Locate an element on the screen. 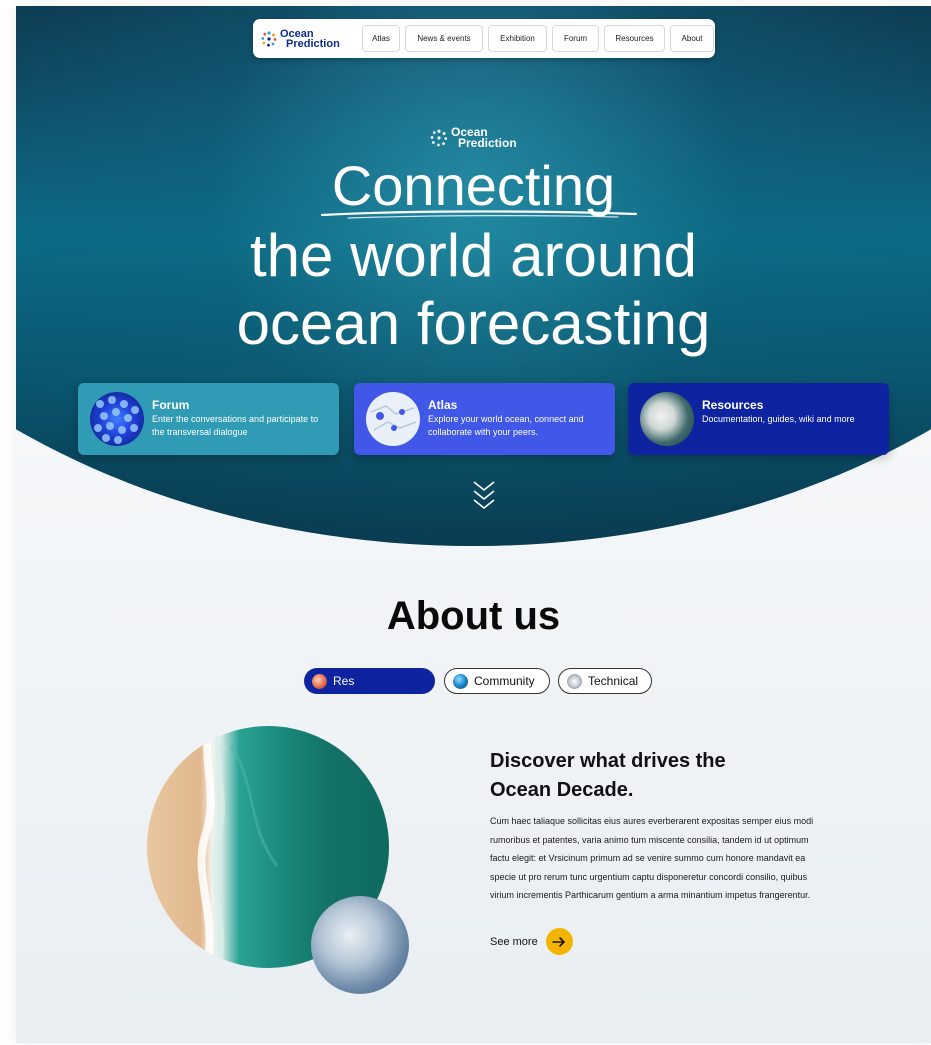 Image resolution: width=931 pixels, height=1045 pixels. hero-title-line-3: ocean forecasting is located at coordinates (473, 323).